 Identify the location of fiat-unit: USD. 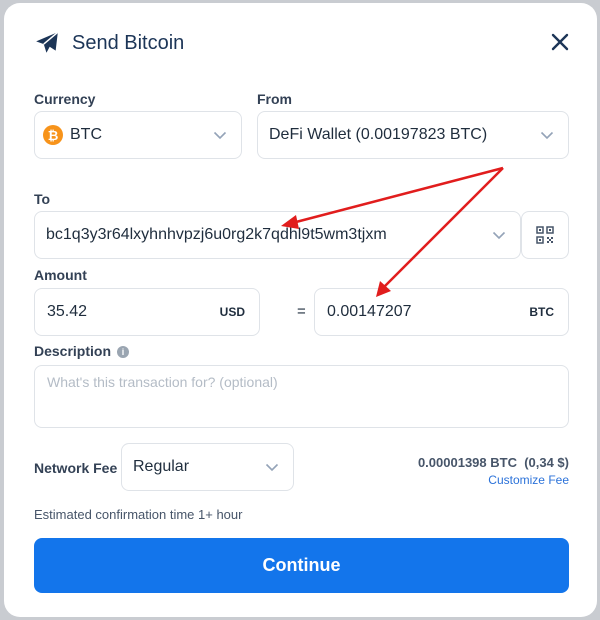
(232, 312).